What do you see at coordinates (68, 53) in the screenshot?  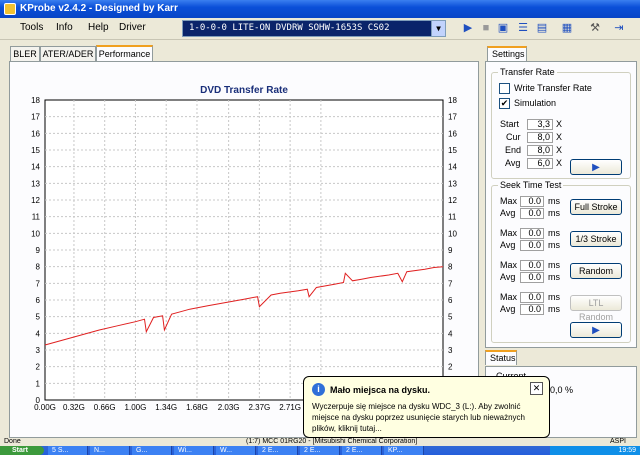 I see `tab-ater-ader: ATER/ADER` at bounding box center [68, 53].